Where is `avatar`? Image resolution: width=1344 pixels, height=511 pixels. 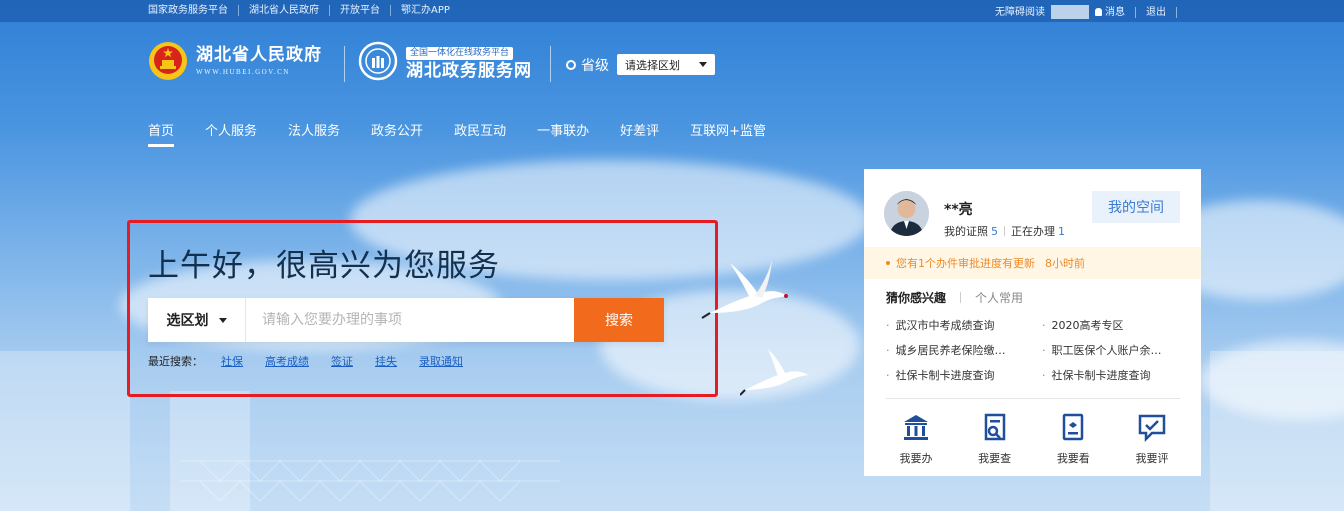 avatar is located at coordinates (906, 213).